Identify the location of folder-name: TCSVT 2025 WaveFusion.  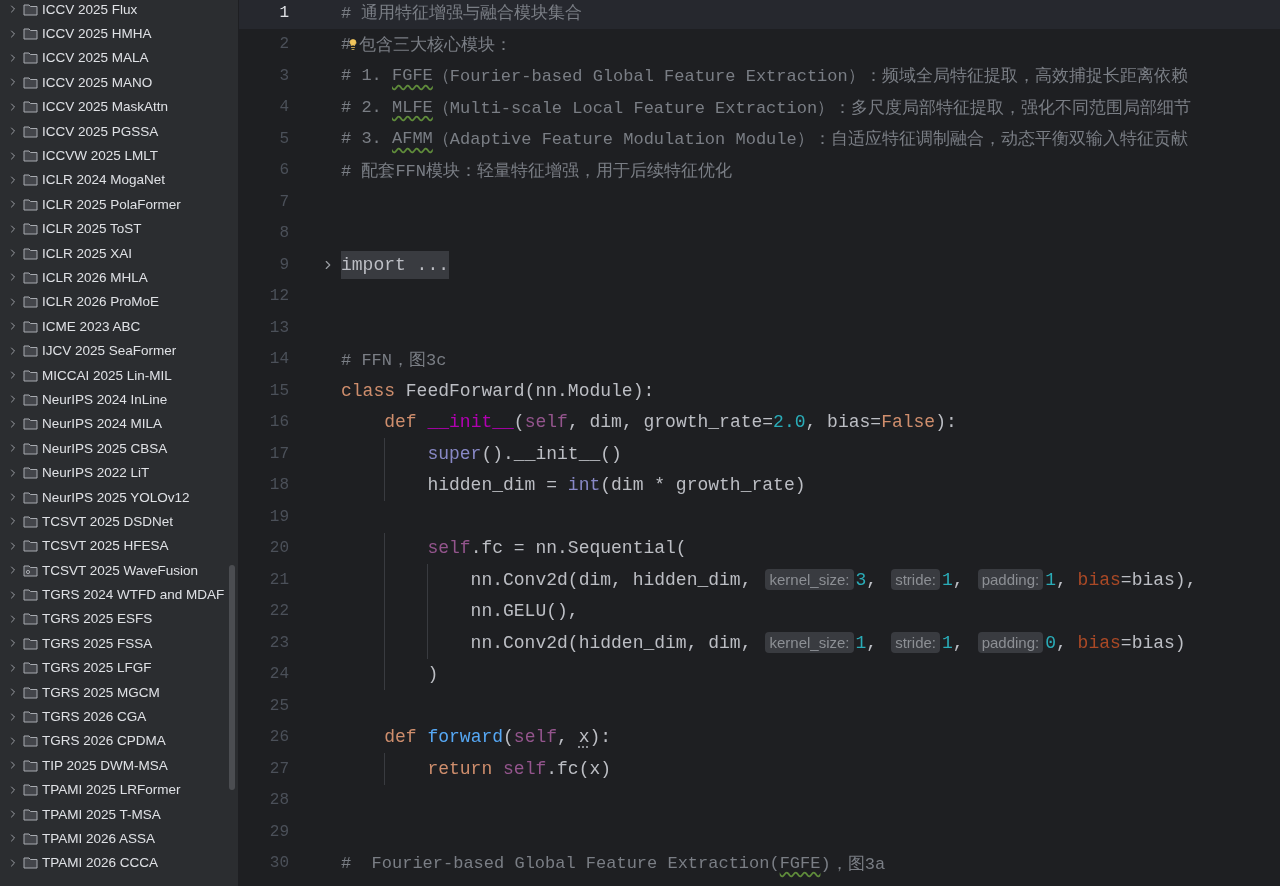
(120, 570).